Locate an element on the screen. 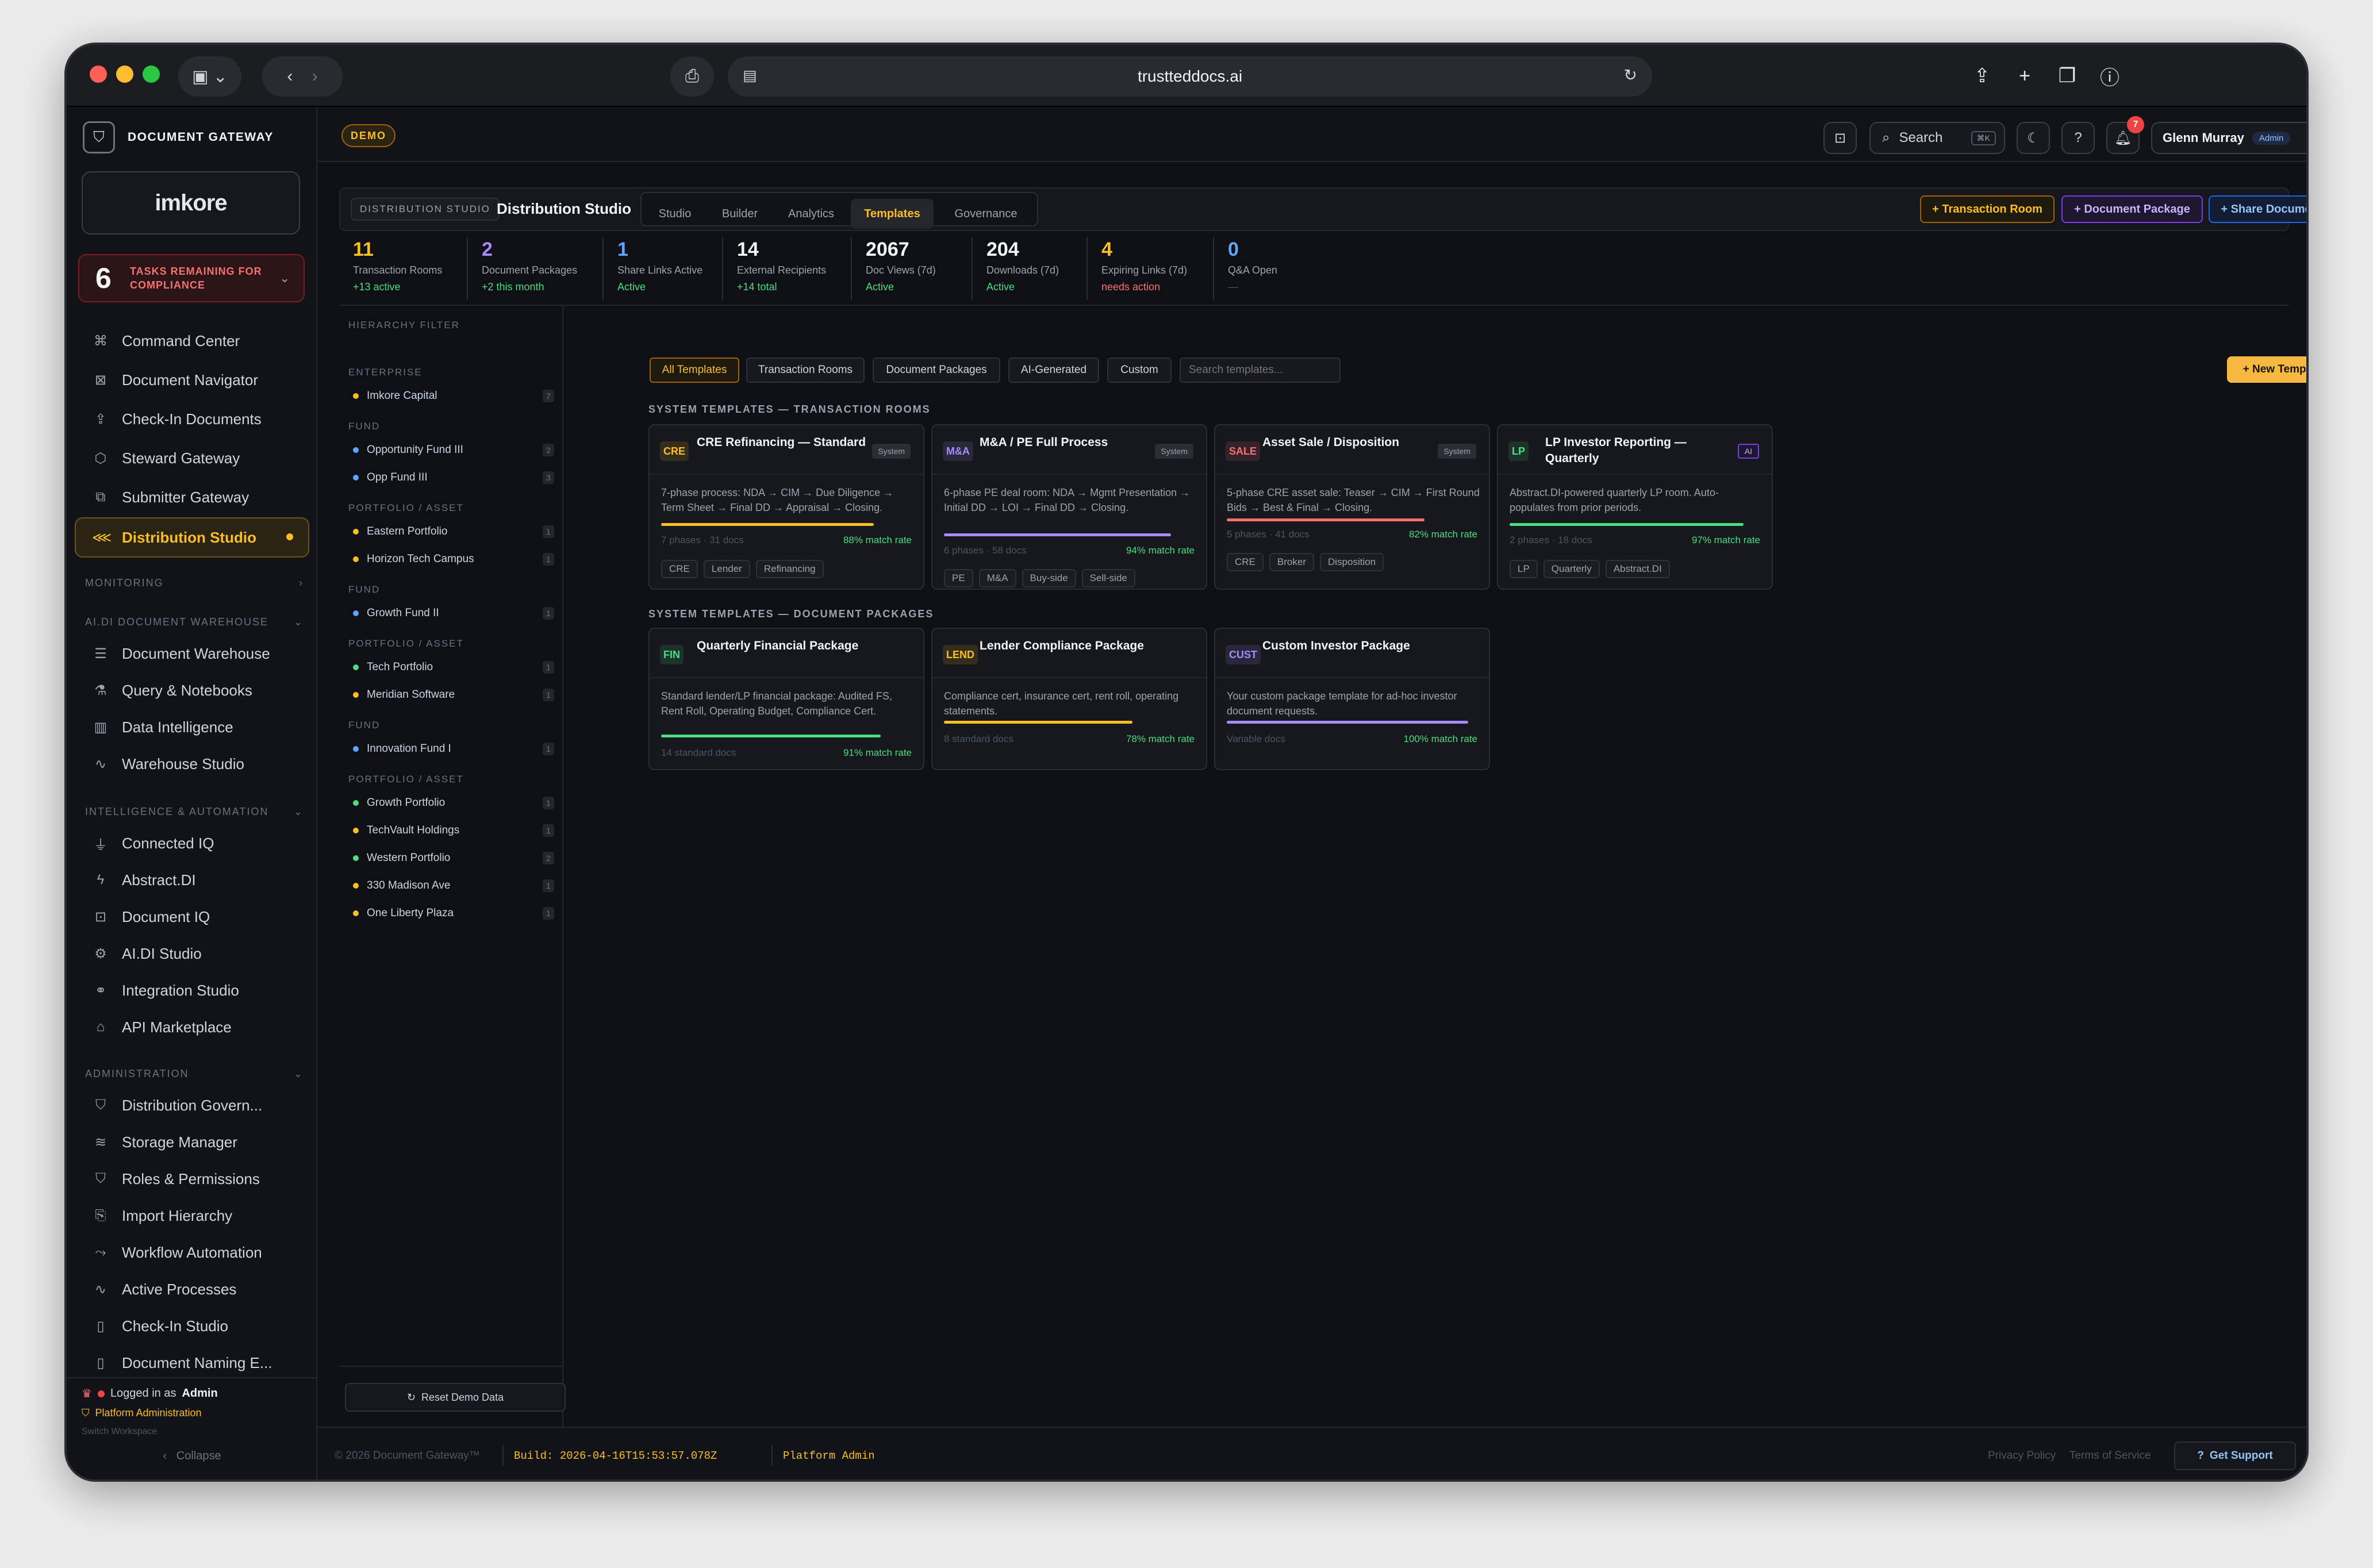 The width and height of the screenshot is (2373, 1568). tab-analytics: Analytics is located at coordinates (811, 214).